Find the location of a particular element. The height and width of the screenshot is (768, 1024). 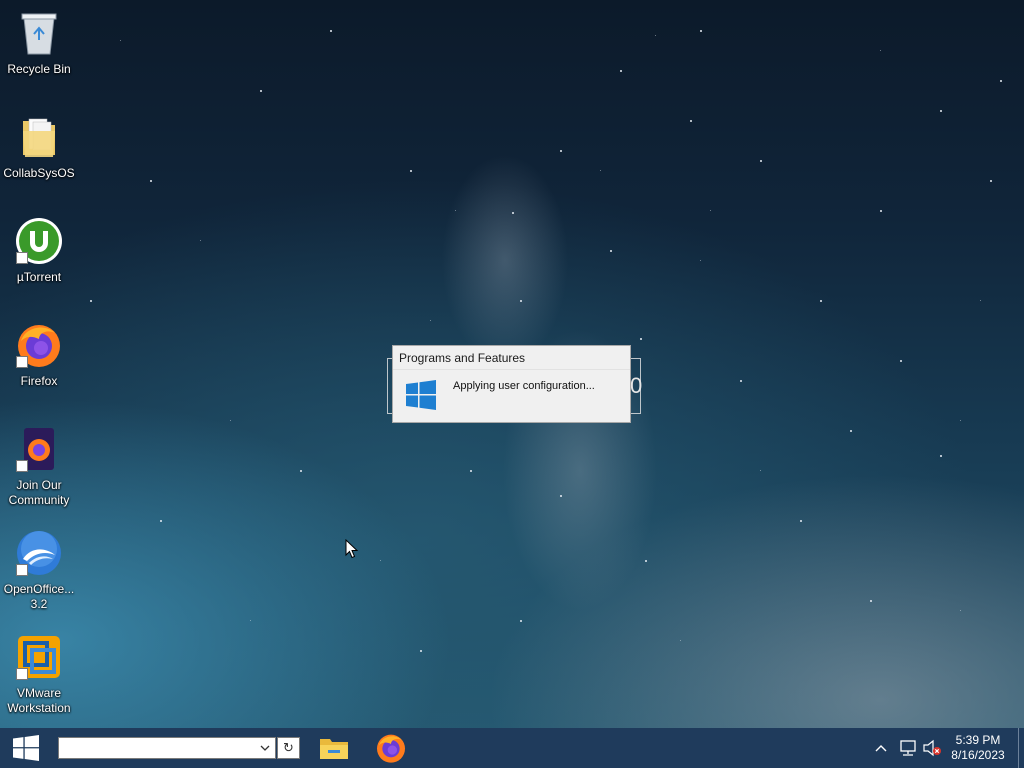

desktop-icon-join-our-community: Join Our Community is located at coordinates (39, 466).